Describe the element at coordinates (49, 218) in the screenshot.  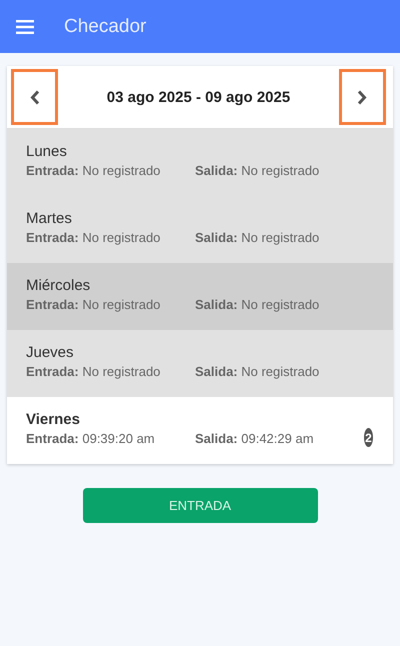
I see `day-name: Martes` at that location.